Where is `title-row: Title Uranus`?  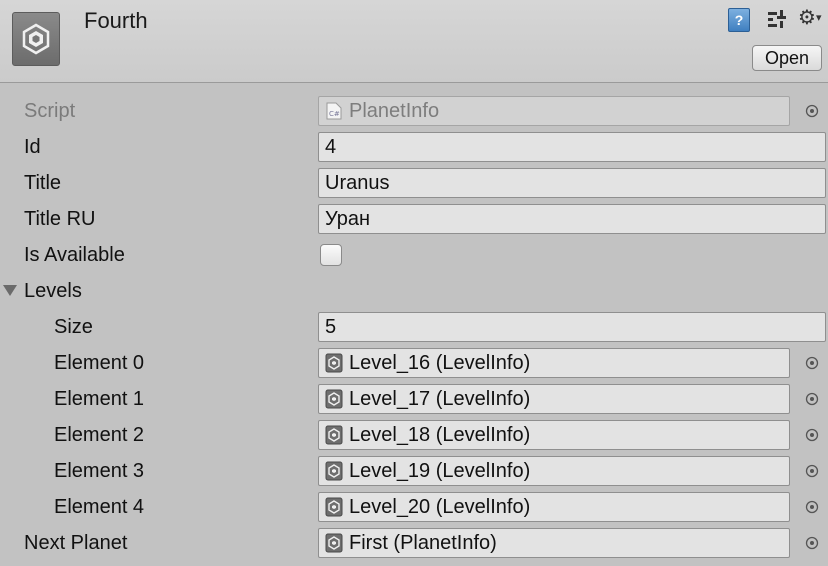 title-row: Title Uranus is located at coordinates (414, 183).